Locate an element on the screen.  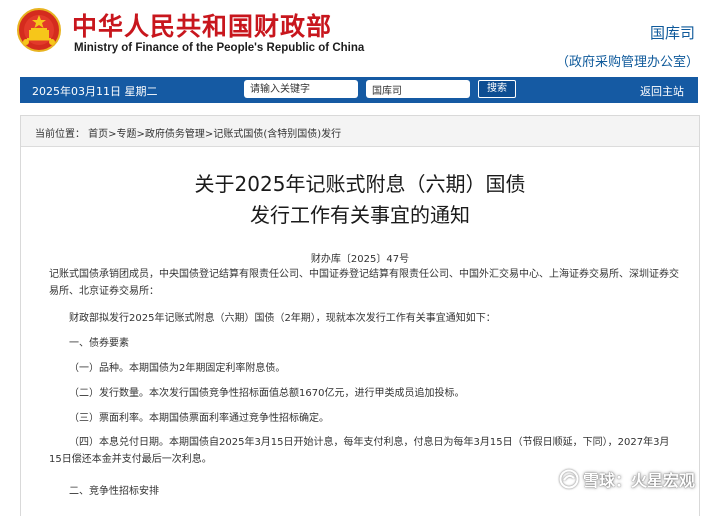
site-title: 中华人民共和国财政部 is located at coordinates (202, 25).